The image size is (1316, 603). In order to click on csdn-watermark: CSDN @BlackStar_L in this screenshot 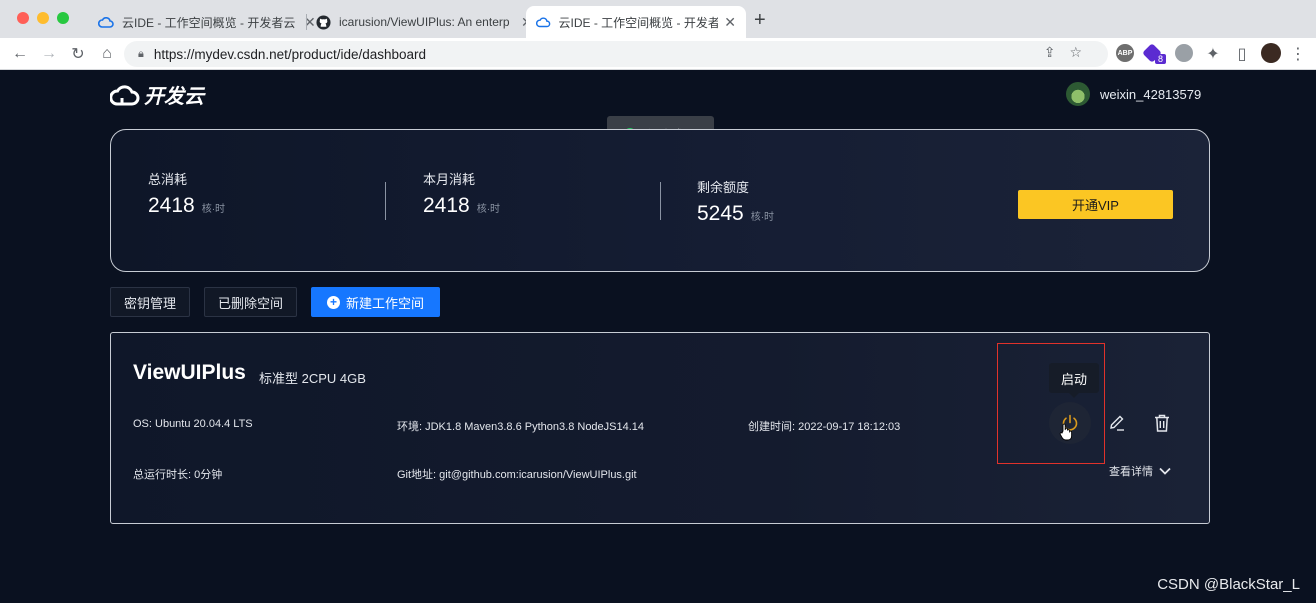, I will do `click(1228, 584)`.